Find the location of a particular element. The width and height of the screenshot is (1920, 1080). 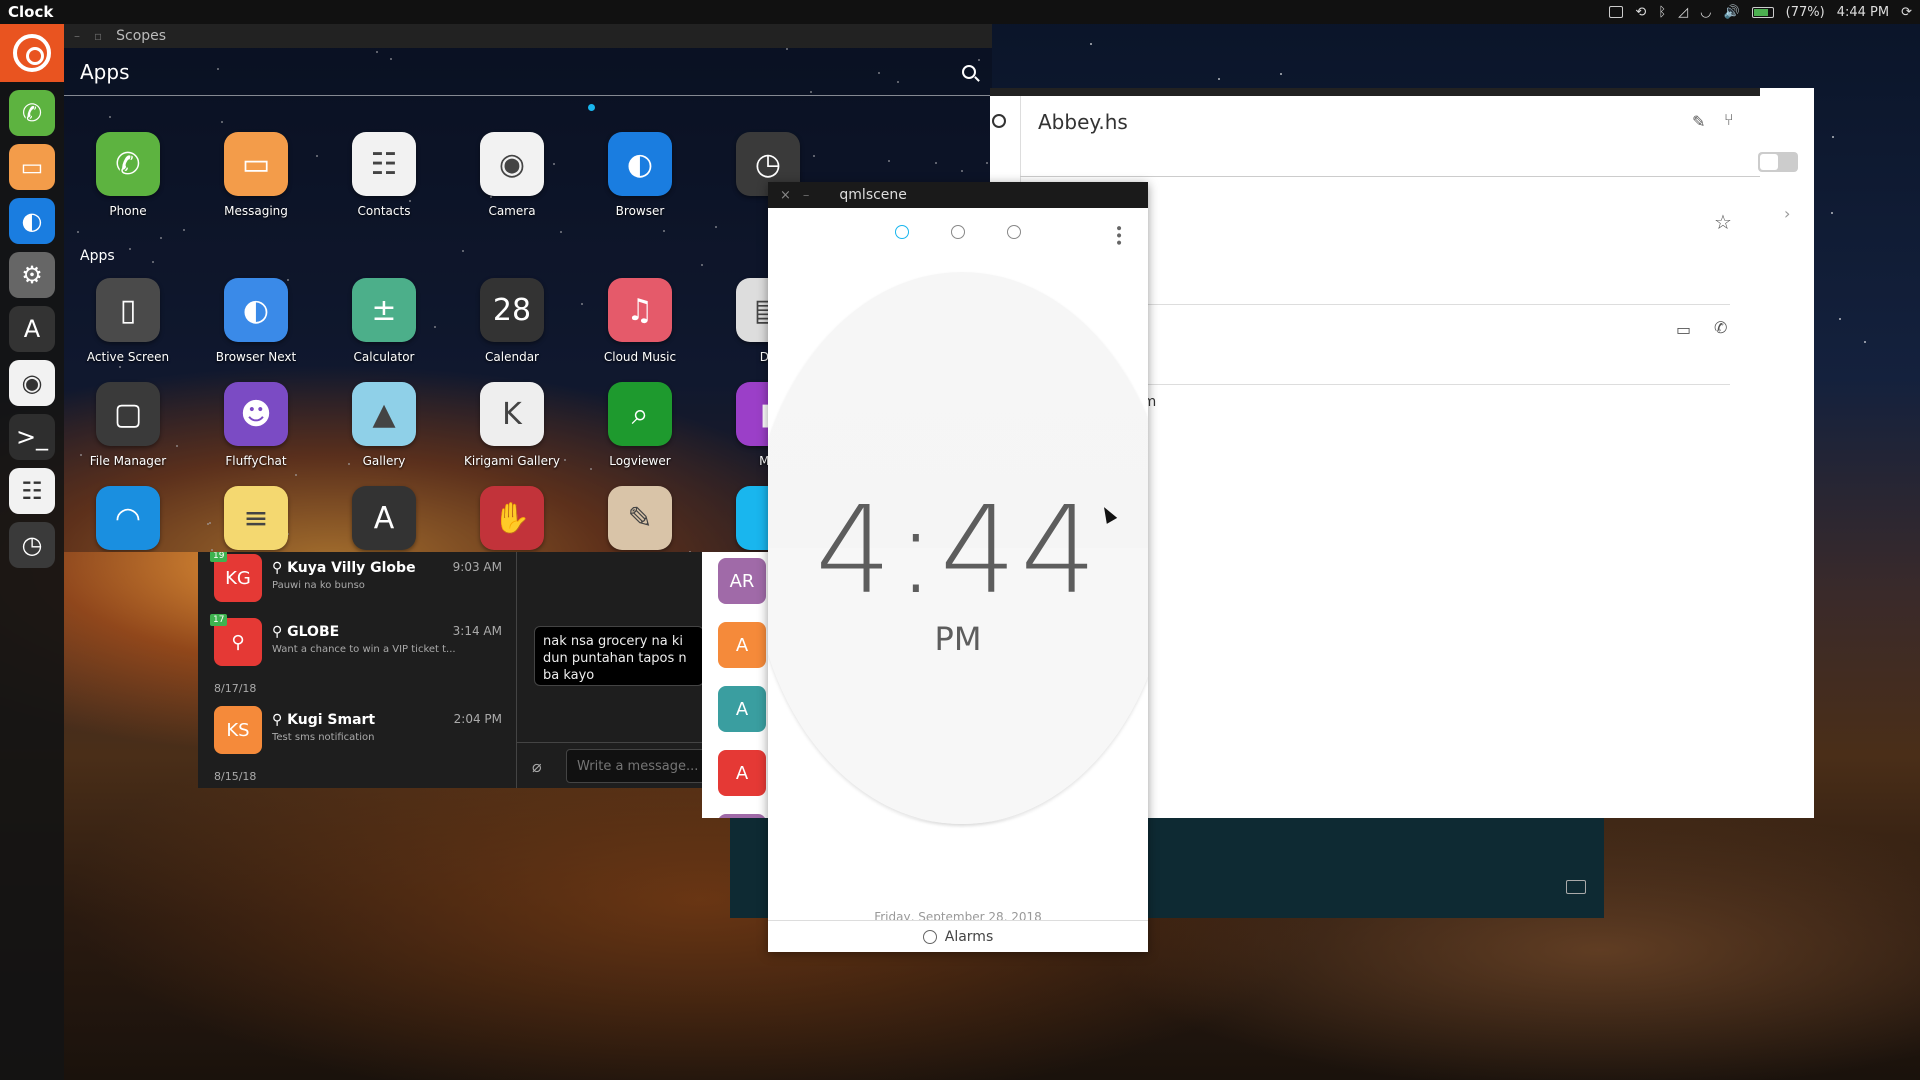

timer-tab-icon is located at coordinates (958, 232).